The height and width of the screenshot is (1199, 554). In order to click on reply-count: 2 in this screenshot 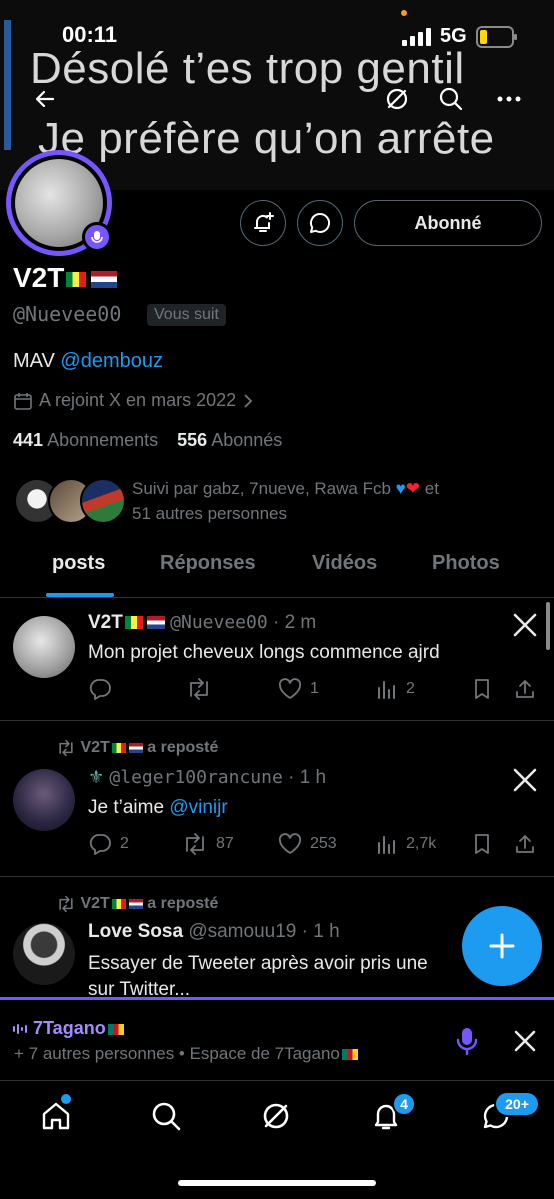, I will do `click(124, 843)`.